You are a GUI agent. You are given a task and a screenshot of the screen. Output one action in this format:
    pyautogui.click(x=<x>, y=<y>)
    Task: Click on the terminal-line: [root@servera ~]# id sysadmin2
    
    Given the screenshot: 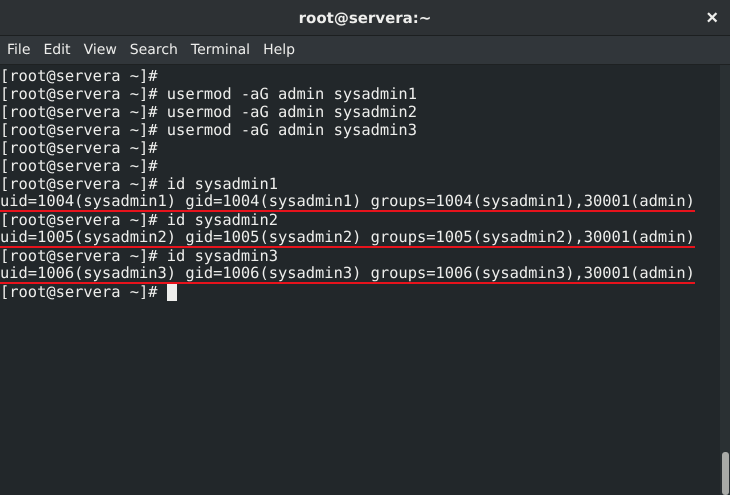 What is the action you would take?
    pyautogui.click(x=139, y=220)
    